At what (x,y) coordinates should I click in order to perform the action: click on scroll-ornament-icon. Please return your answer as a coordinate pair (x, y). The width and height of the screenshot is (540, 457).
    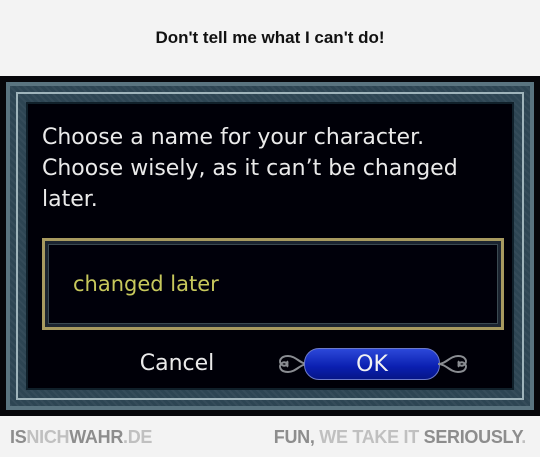
    Looking at the image, I should click on (452, 364).